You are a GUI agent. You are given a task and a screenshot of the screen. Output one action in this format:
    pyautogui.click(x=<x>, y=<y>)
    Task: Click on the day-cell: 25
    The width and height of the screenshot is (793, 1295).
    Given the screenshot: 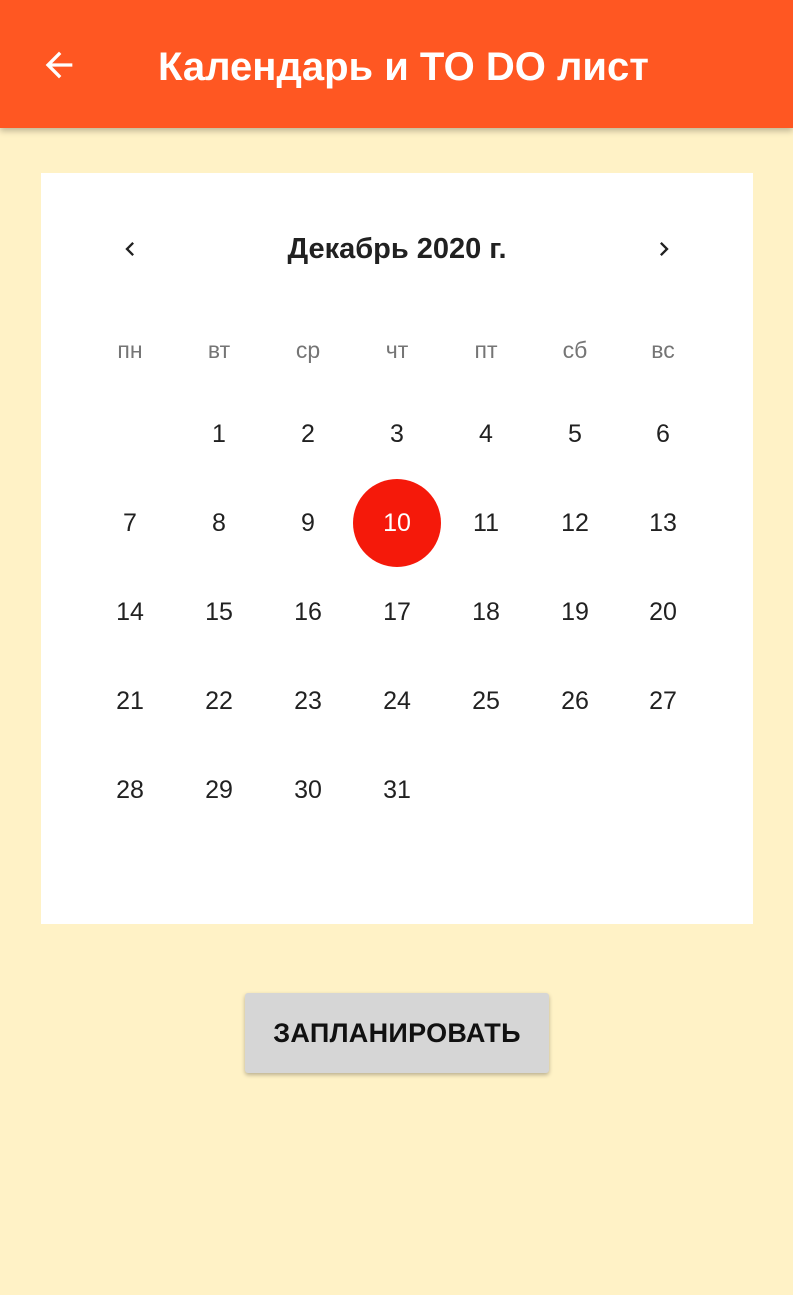 What is the action you would take?
    pyautogui.click(x=486, y=701)
    